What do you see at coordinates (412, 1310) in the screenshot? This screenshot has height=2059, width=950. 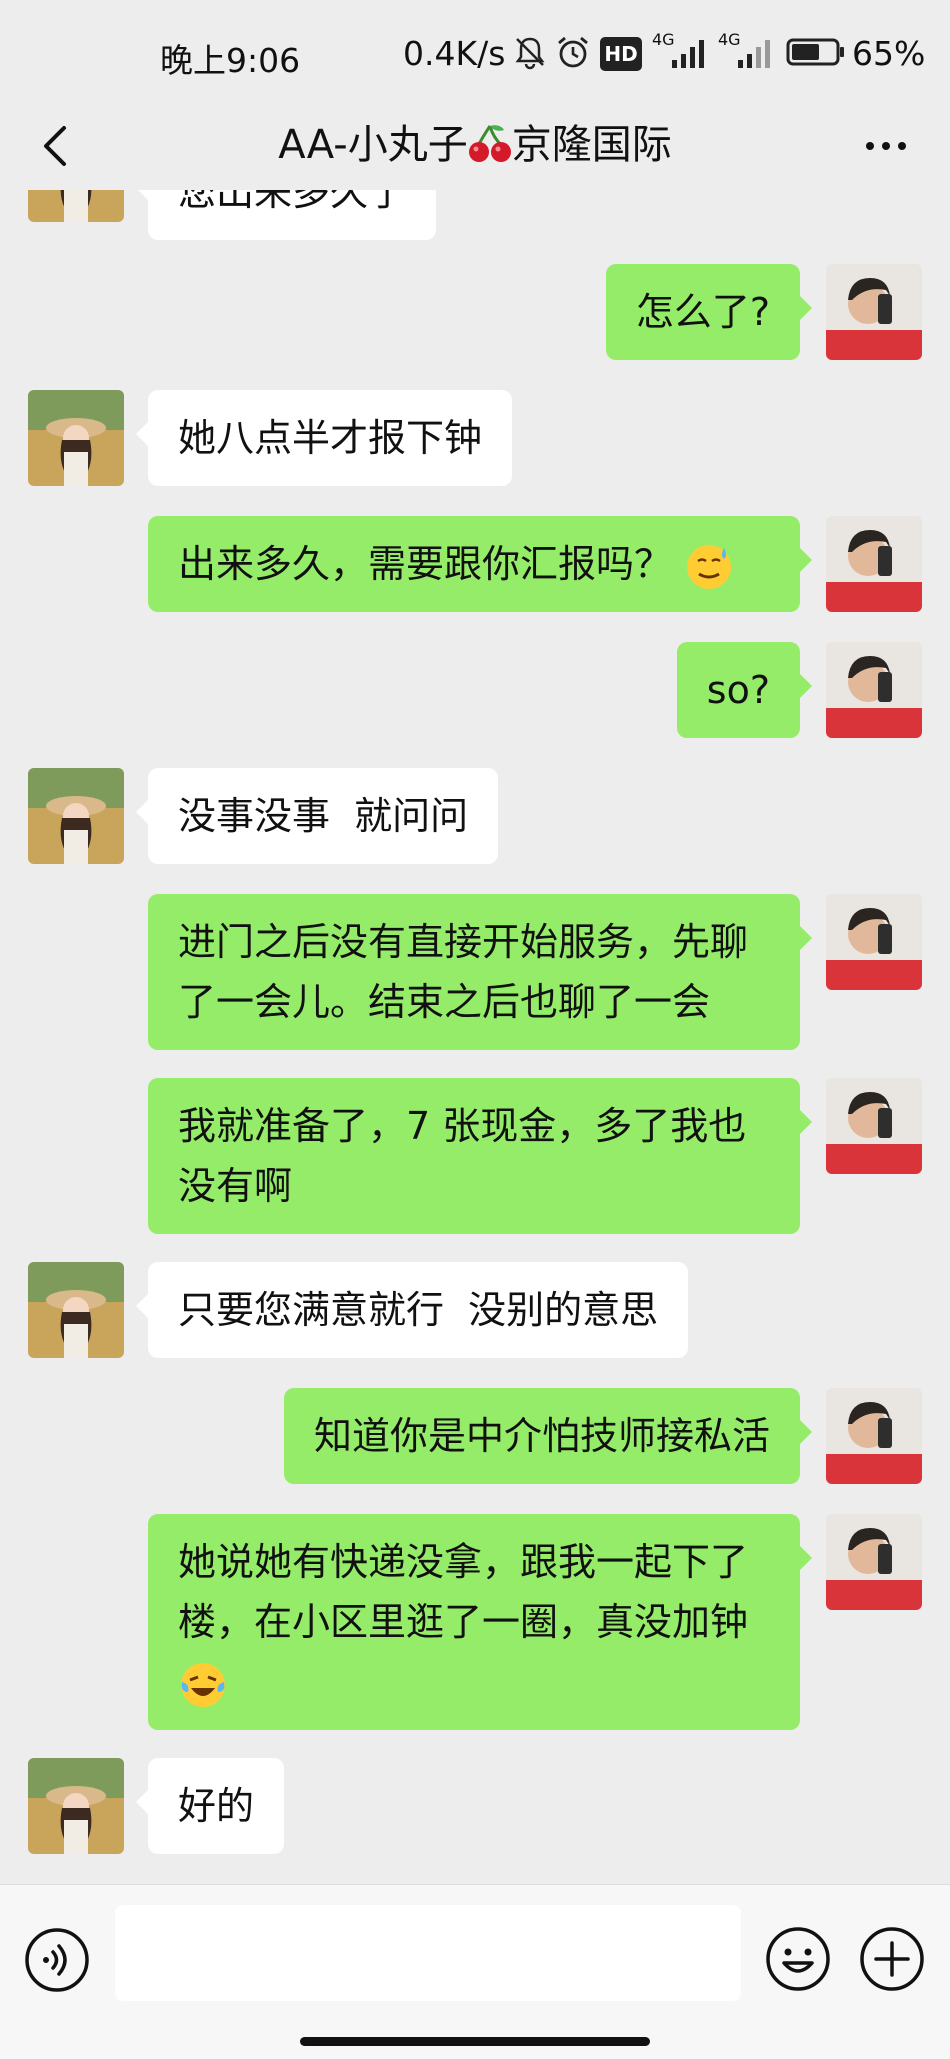 I see `message-bubble: 只要您满意就行 没别的意思` at bounding box center [412, 1310].